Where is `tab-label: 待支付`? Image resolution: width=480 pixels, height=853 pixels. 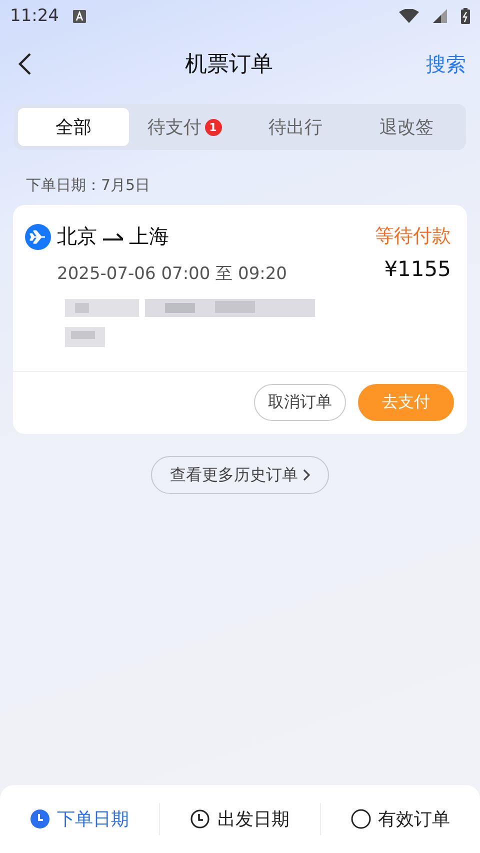
tab-label: 待支付 is located at coordinates (175, 127).